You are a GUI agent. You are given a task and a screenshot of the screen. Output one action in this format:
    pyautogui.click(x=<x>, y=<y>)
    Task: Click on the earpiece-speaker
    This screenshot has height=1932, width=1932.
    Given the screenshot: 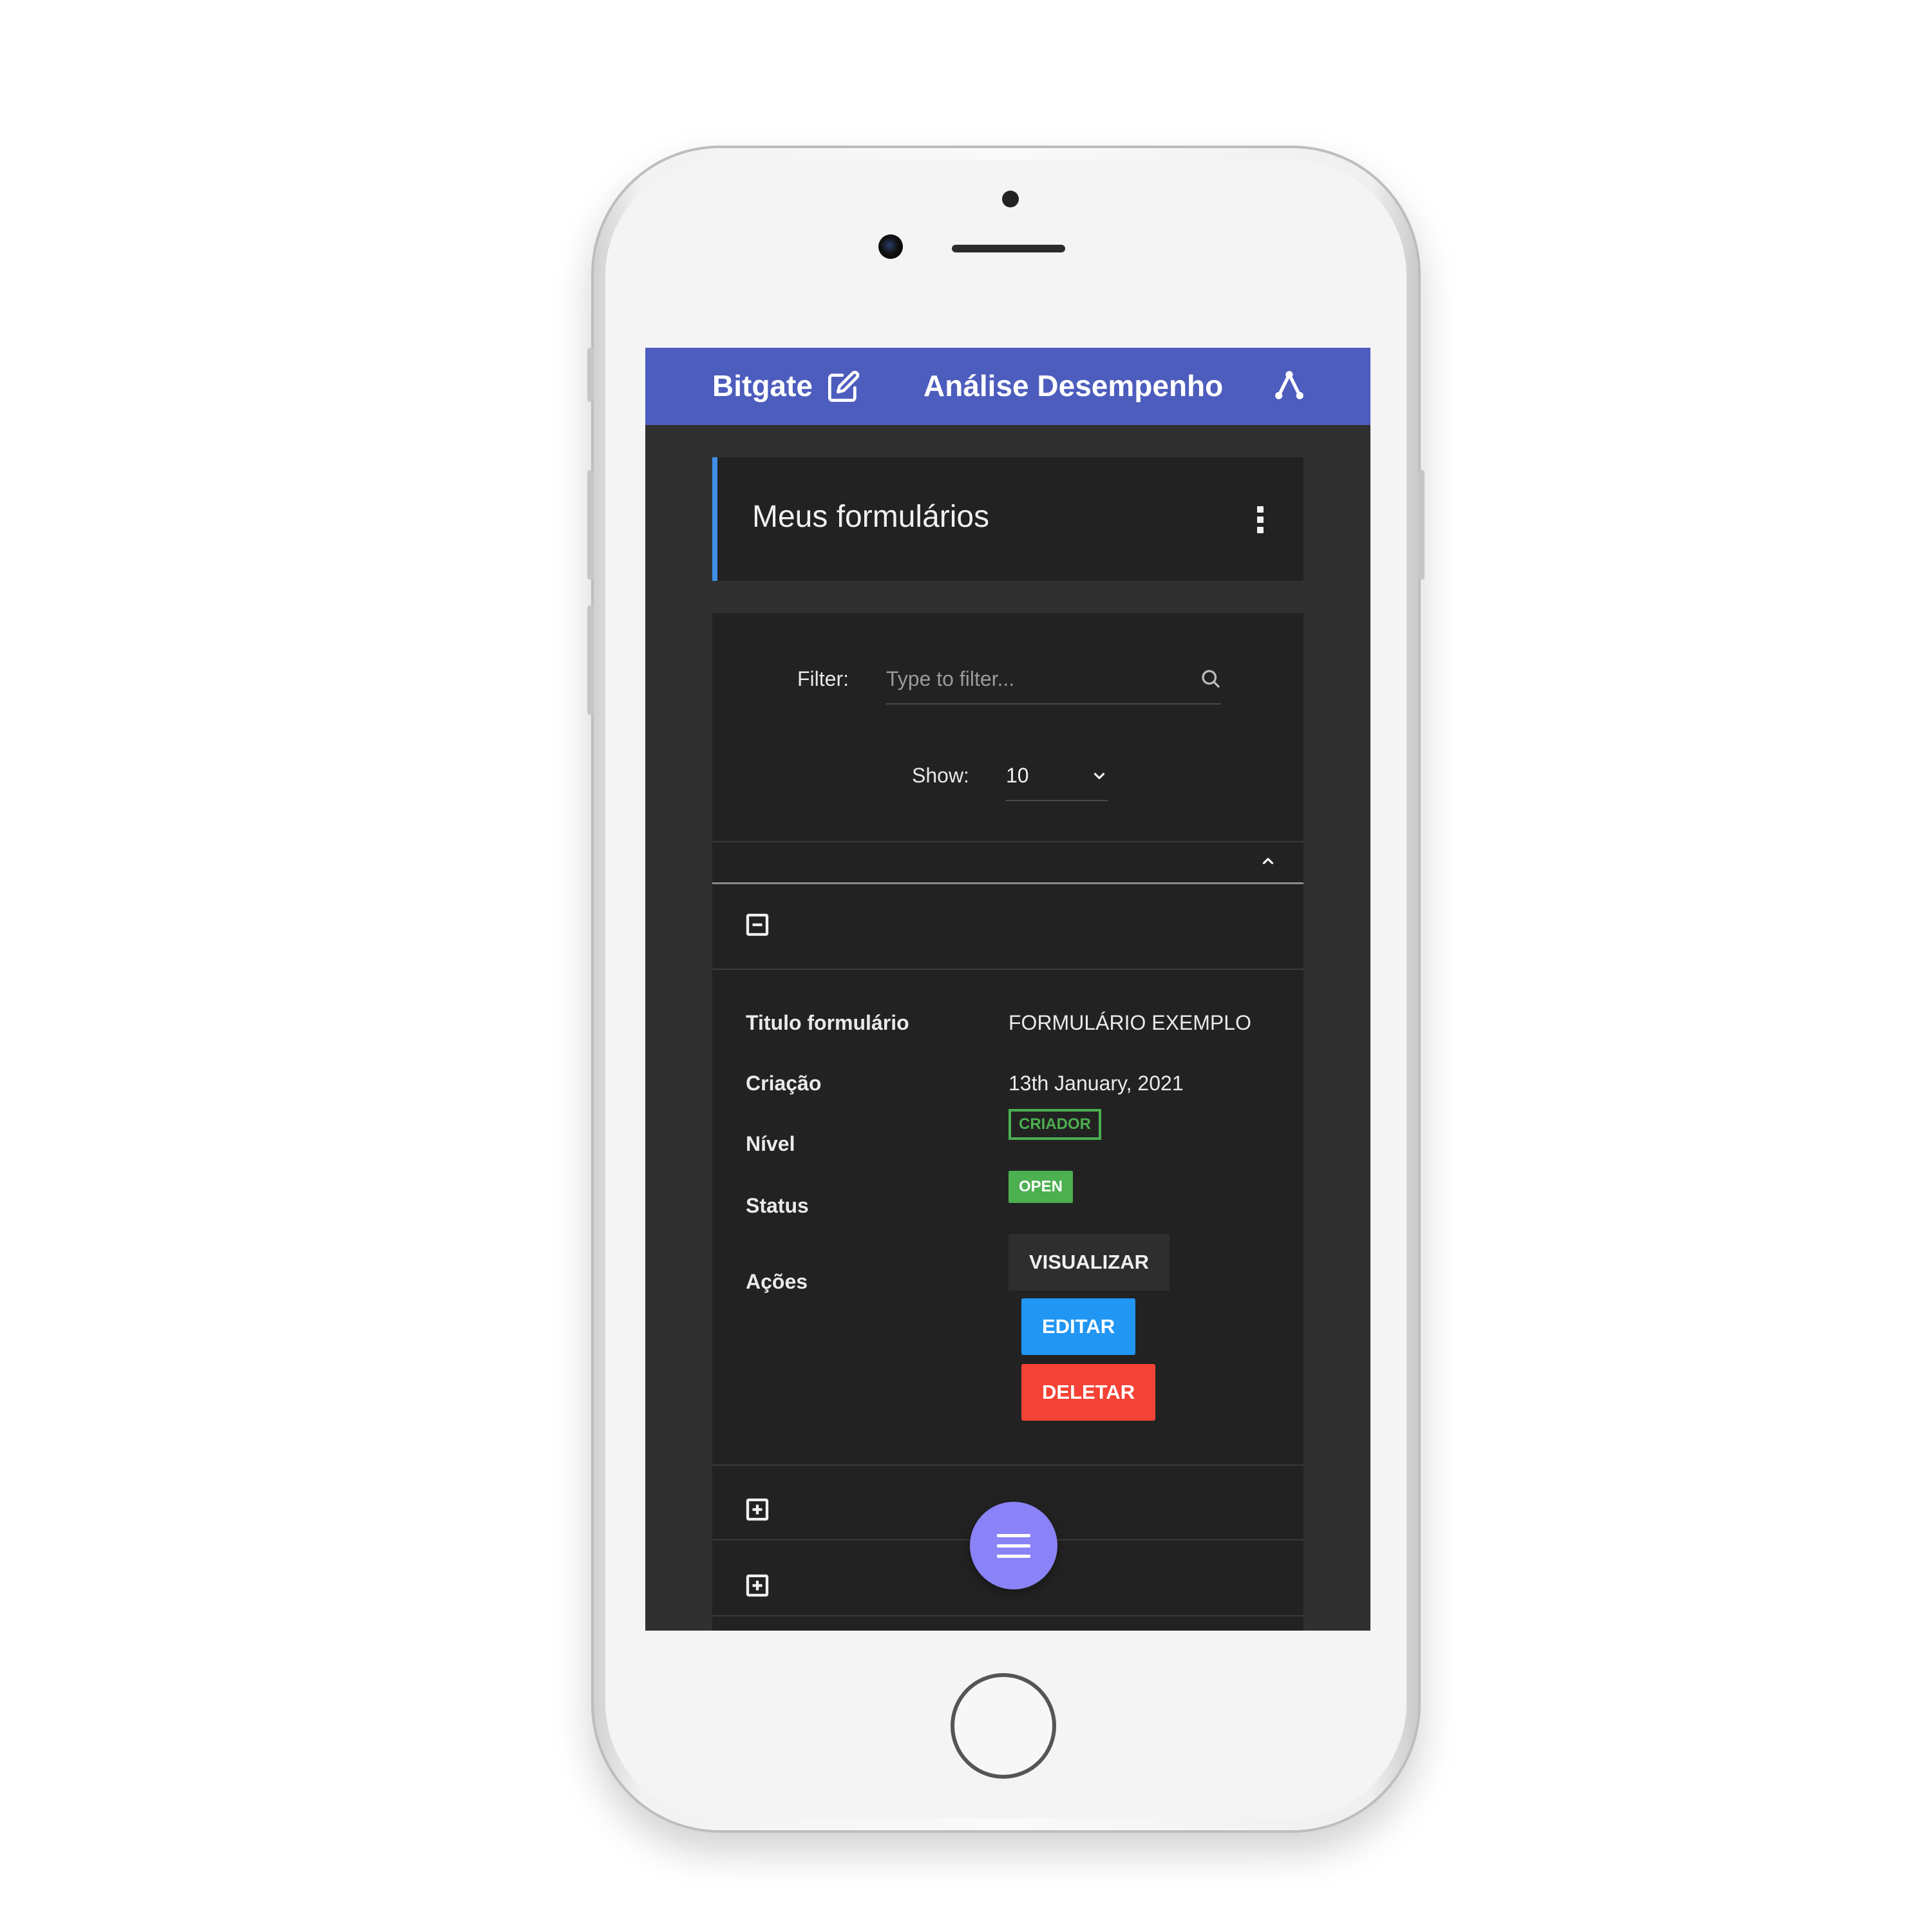 What is the action you would take?
    pyautogui.click(x=1008, y=248)
    